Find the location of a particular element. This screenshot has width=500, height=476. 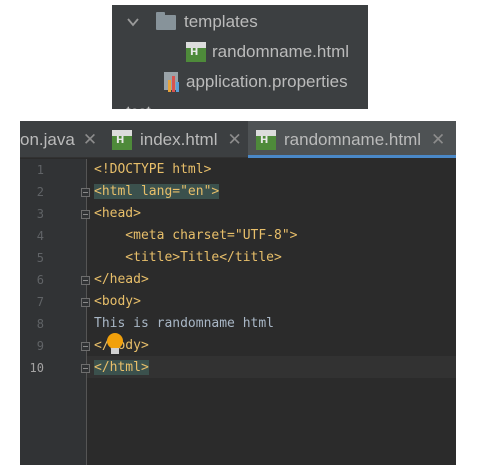

code-line: </head> is located at coordinates (121, 279).